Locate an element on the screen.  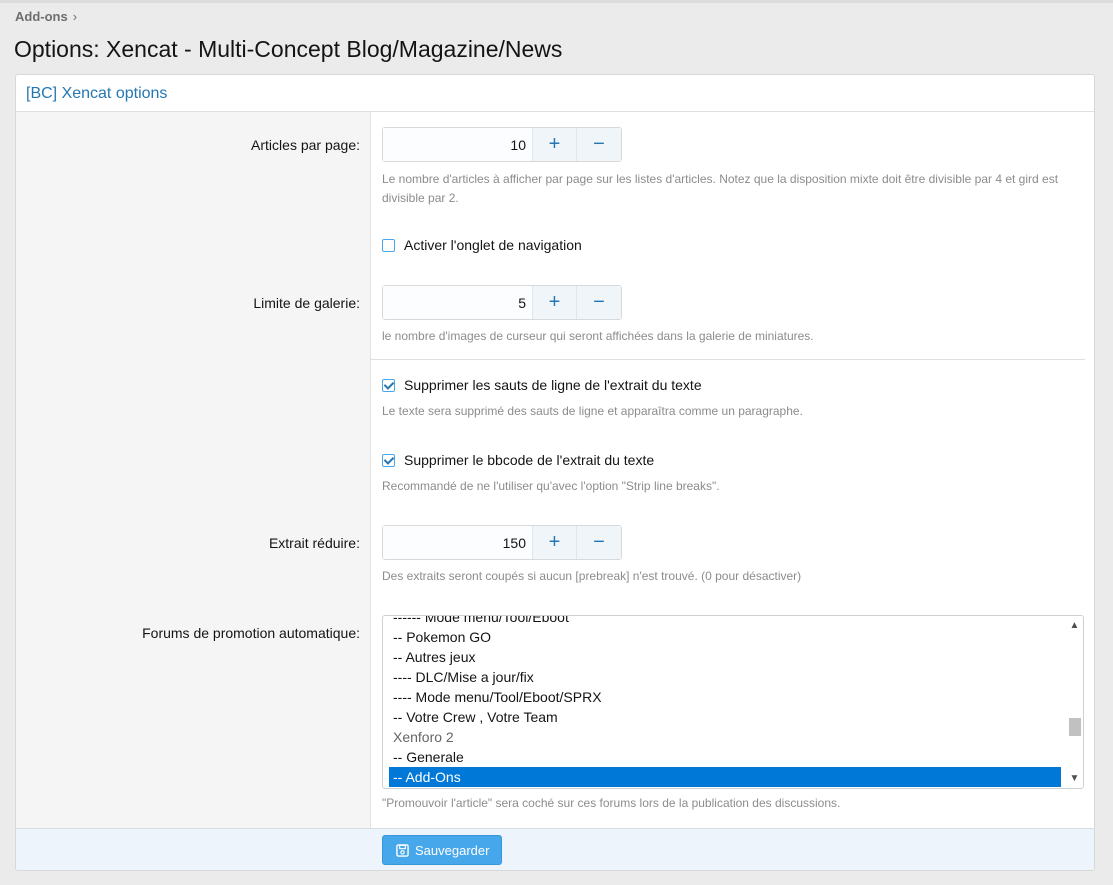
save-icon is located at coordinates (402, 850).